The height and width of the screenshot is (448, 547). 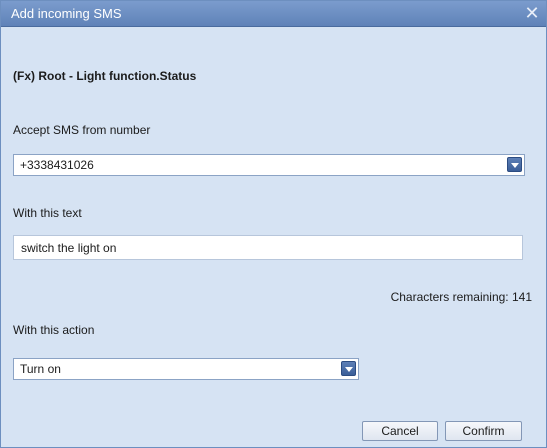 I want to click on function-heading: (Fx) Root - Light function.Status, so click(x=105, y=76).